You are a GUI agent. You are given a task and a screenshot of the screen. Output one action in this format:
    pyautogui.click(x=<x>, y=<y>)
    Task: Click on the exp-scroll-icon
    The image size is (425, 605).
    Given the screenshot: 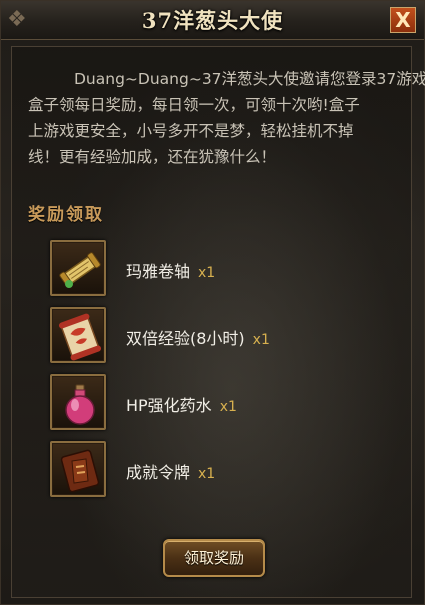 What is the action you would take?
    pyautogui.click(x=80, y=337)
    